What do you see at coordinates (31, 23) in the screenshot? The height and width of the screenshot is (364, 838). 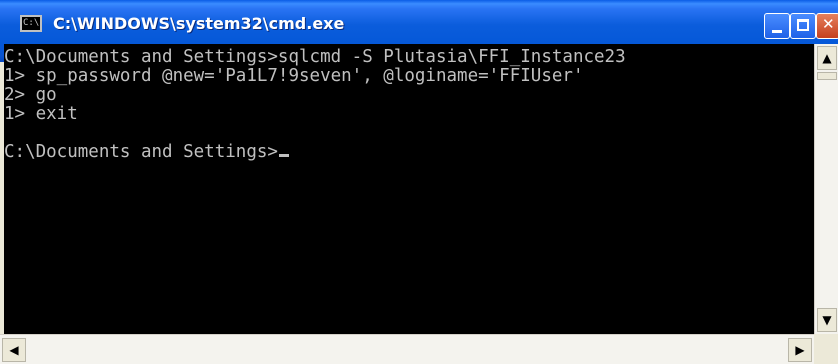 I see `cmd-icon: C:\` at bounding box center [31, 23].